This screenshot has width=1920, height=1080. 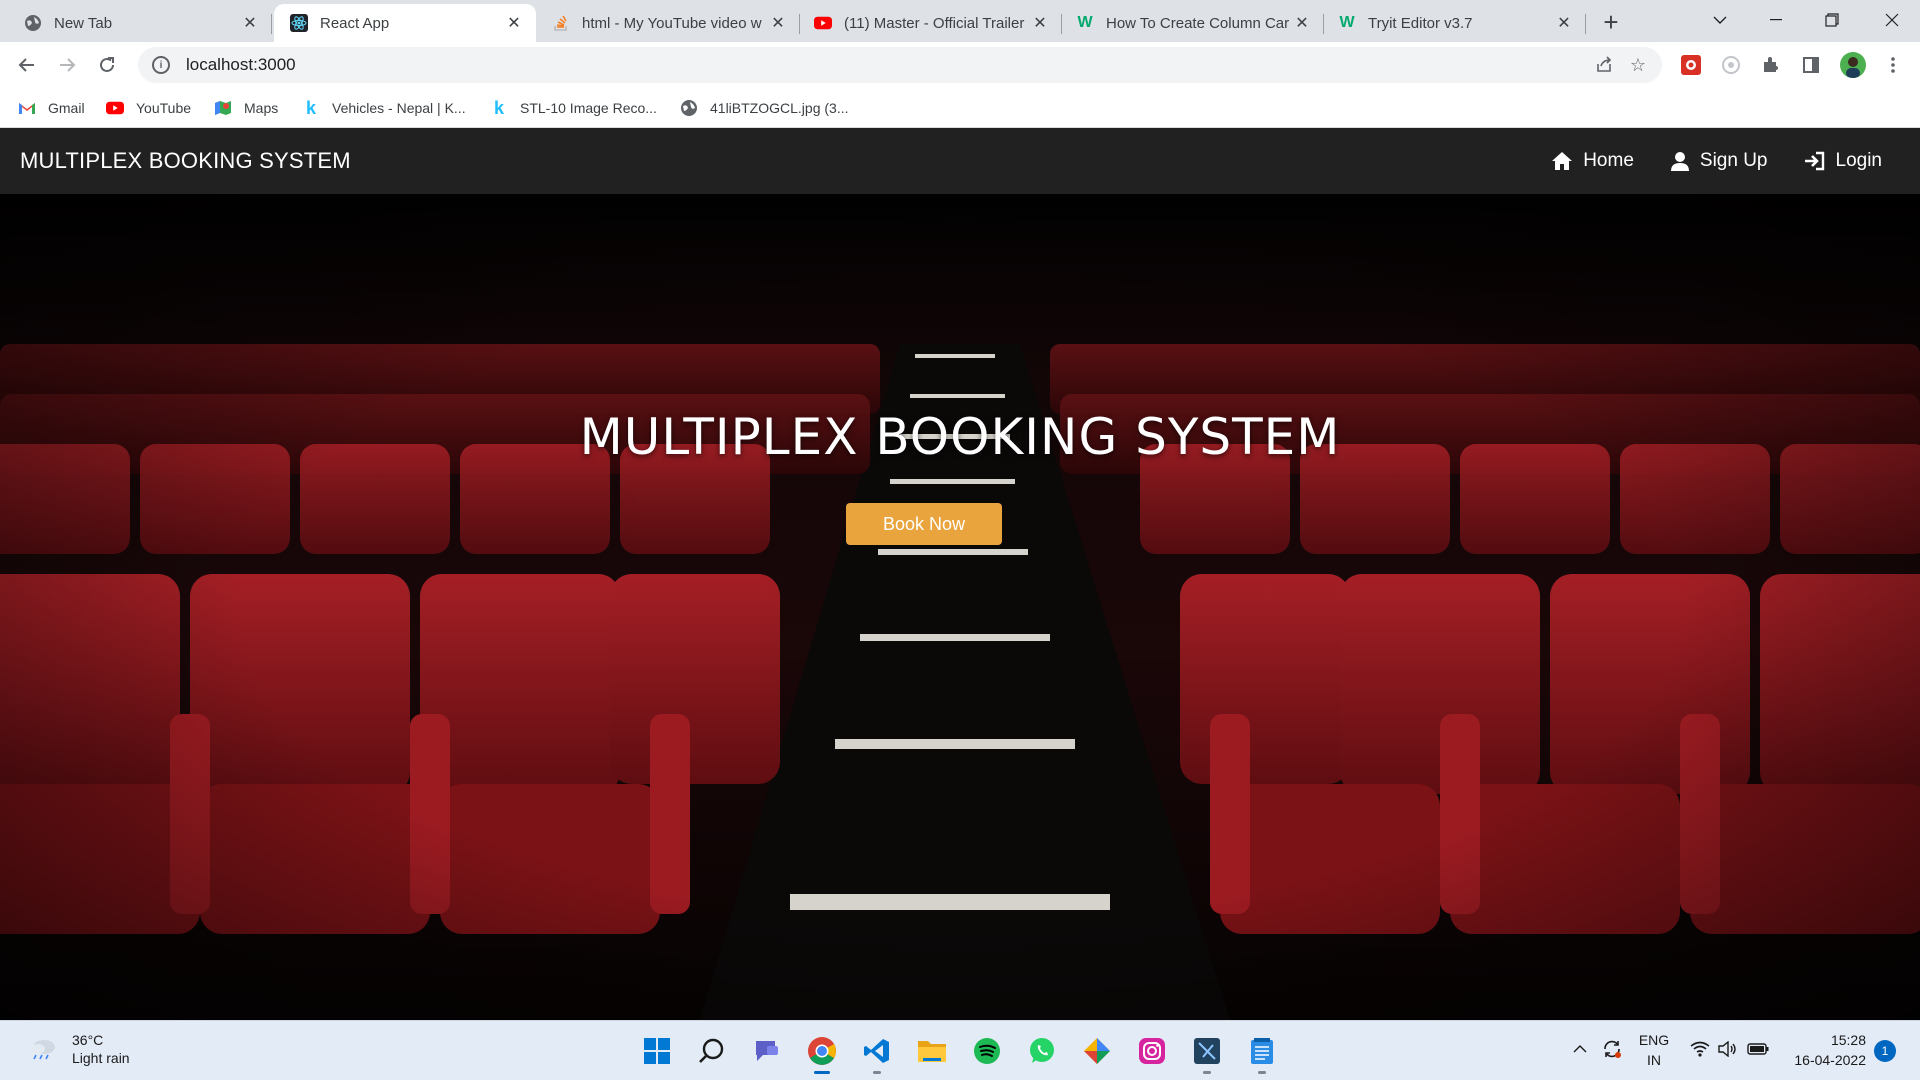 What do you see at coordinates (1604, 65) in the screenshot?
I see `share-icon` at bounding box center [1604, 65].